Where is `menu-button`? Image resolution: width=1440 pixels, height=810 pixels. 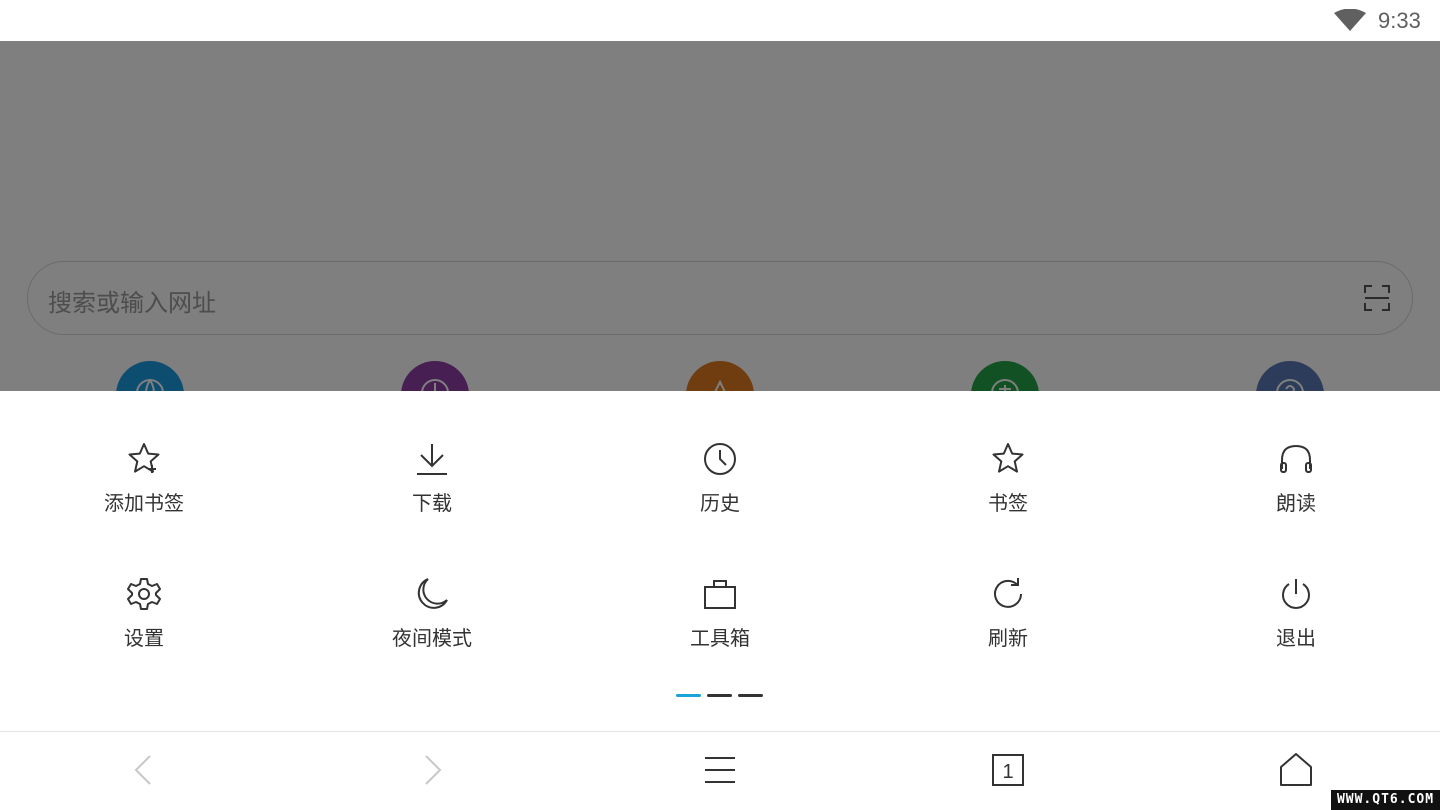
menu-button is located at coordinates (720, 772).